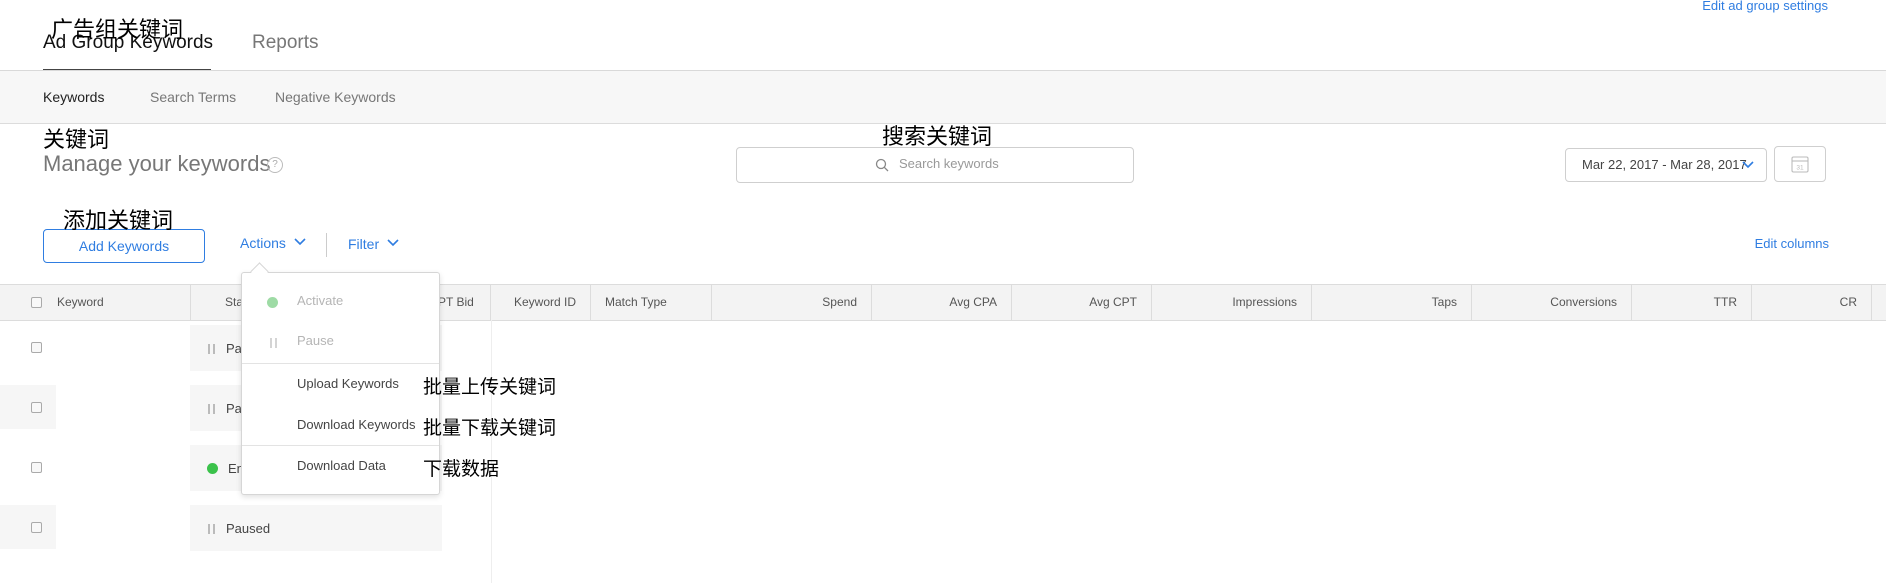  Describe the element at coordinates (364, 244) in the screenshot. I see `filter-label: Filter` at that location.